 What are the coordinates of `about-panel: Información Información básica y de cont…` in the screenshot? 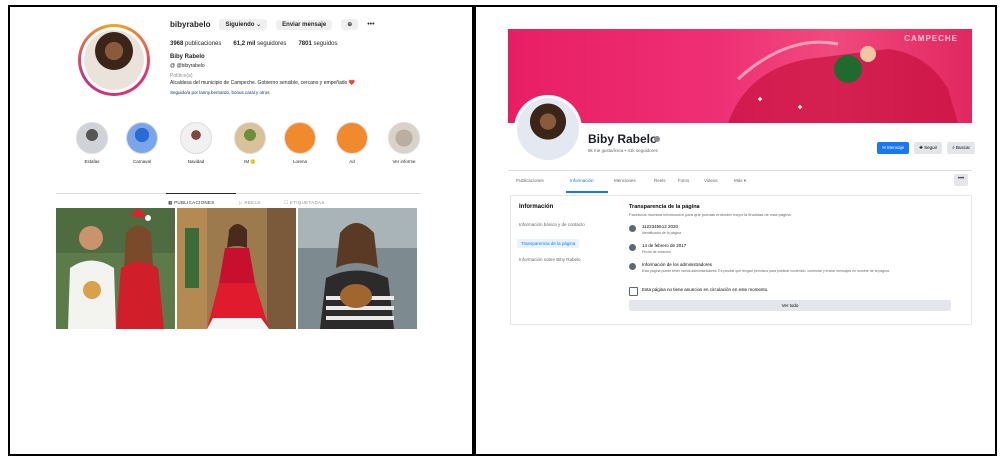 It's located at (741, 260).